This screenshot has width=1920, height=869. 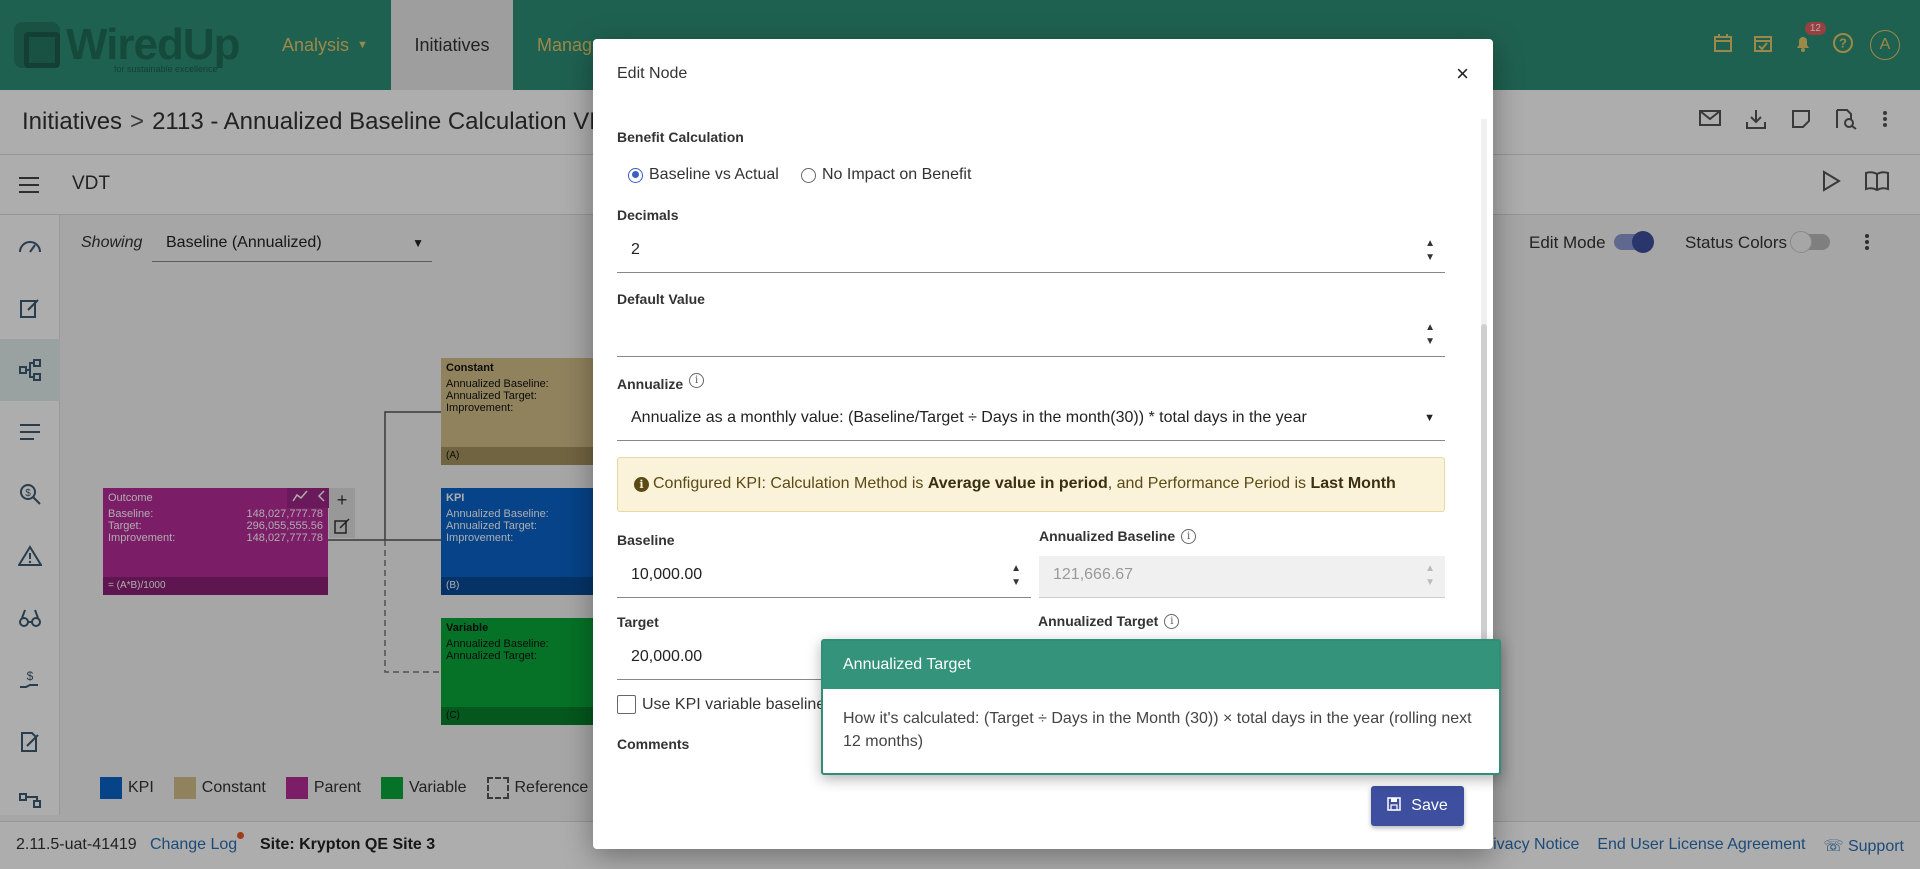 What do you see at coordinates (1429, 805) in the screenshot?
I see `save-button-label: Save` at bounding box center [1429, 805].